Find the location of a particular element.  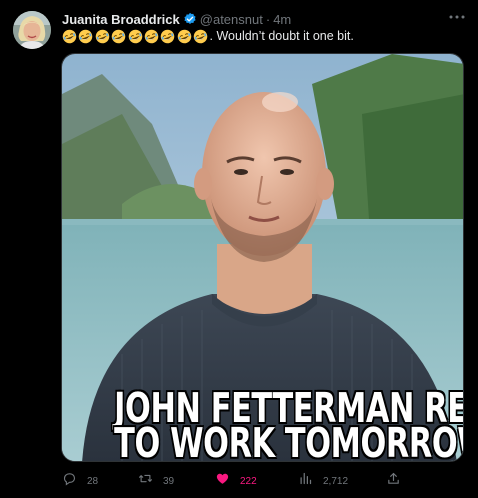

more-icon is located at coordinates (457, 17).